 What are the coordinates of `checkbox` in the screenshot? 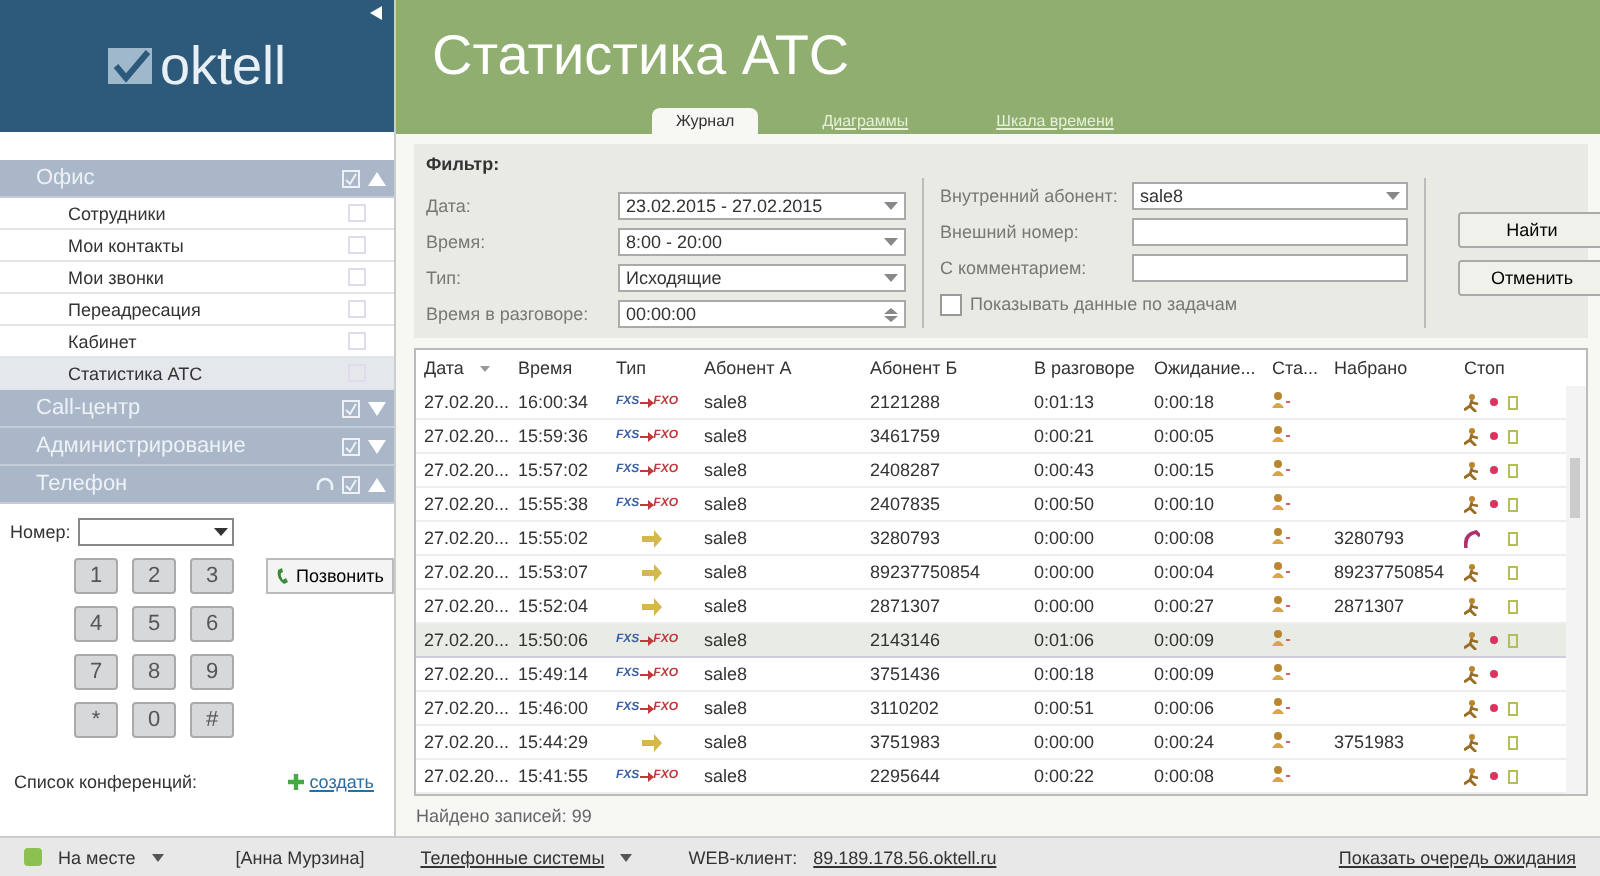 It's located at (951, 304).